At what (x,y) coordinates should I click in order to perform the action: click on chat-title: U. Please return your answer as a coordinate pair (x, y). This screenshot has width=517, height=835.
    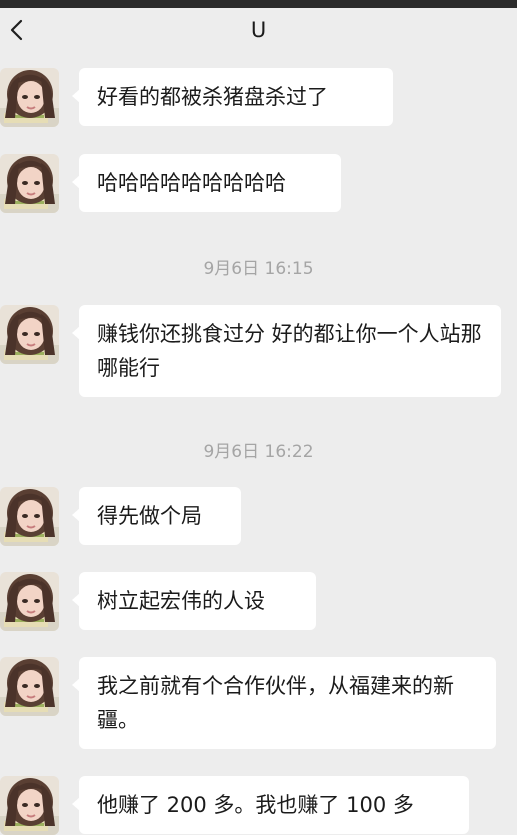
    Looking at the image, I should click on (258, 30).